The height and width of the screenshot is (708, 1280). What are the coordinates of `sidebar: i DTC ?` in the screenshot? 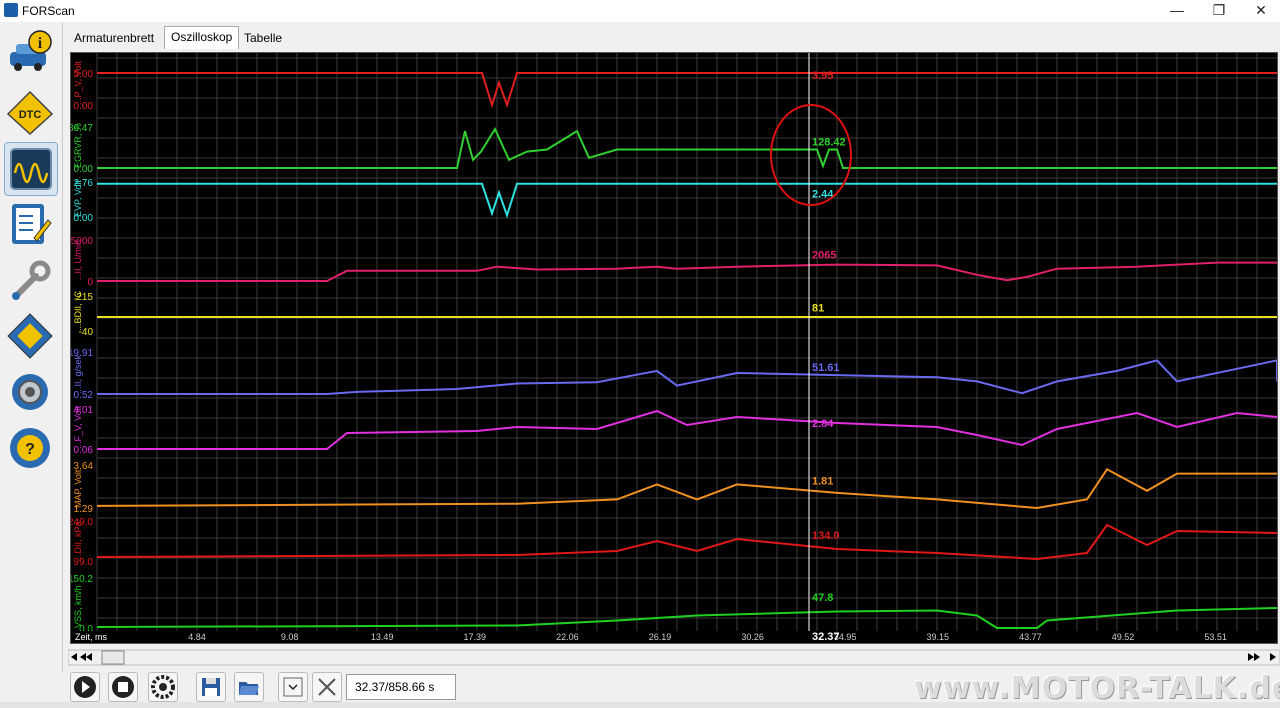 It's located at (31, 347).